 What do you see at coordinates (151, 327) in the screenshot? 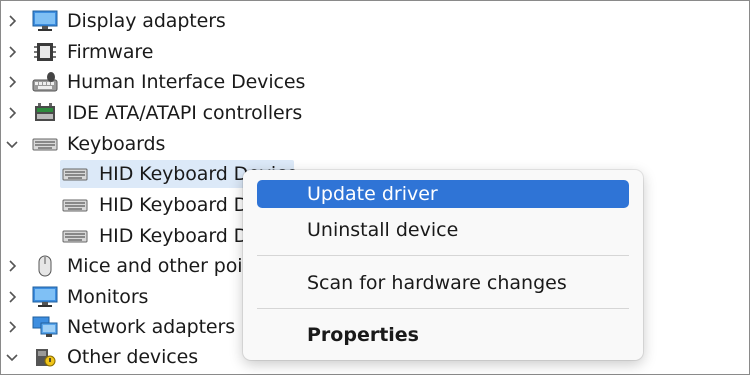
I see `tree-item-label: Network adapters` at bounding box center [151, 327].